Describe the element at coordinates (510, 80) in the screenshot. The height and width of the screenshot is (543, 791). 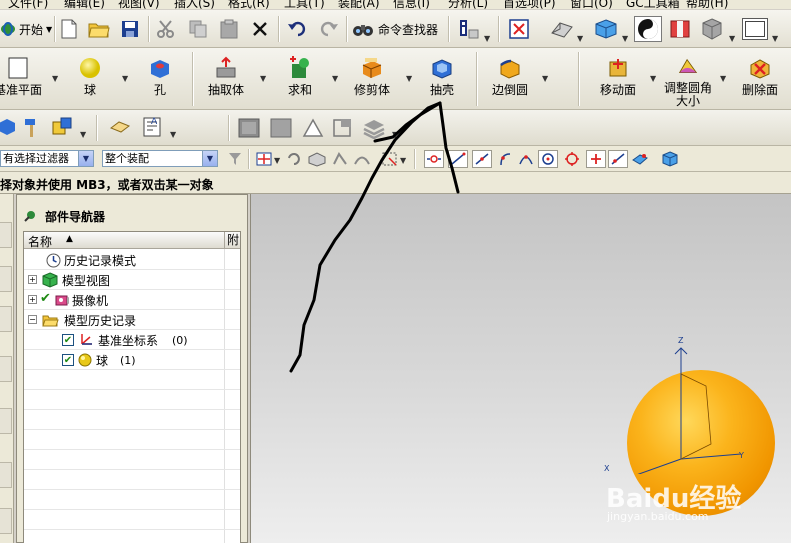
I see `edge-blend-button: 边倒圆` at that location.